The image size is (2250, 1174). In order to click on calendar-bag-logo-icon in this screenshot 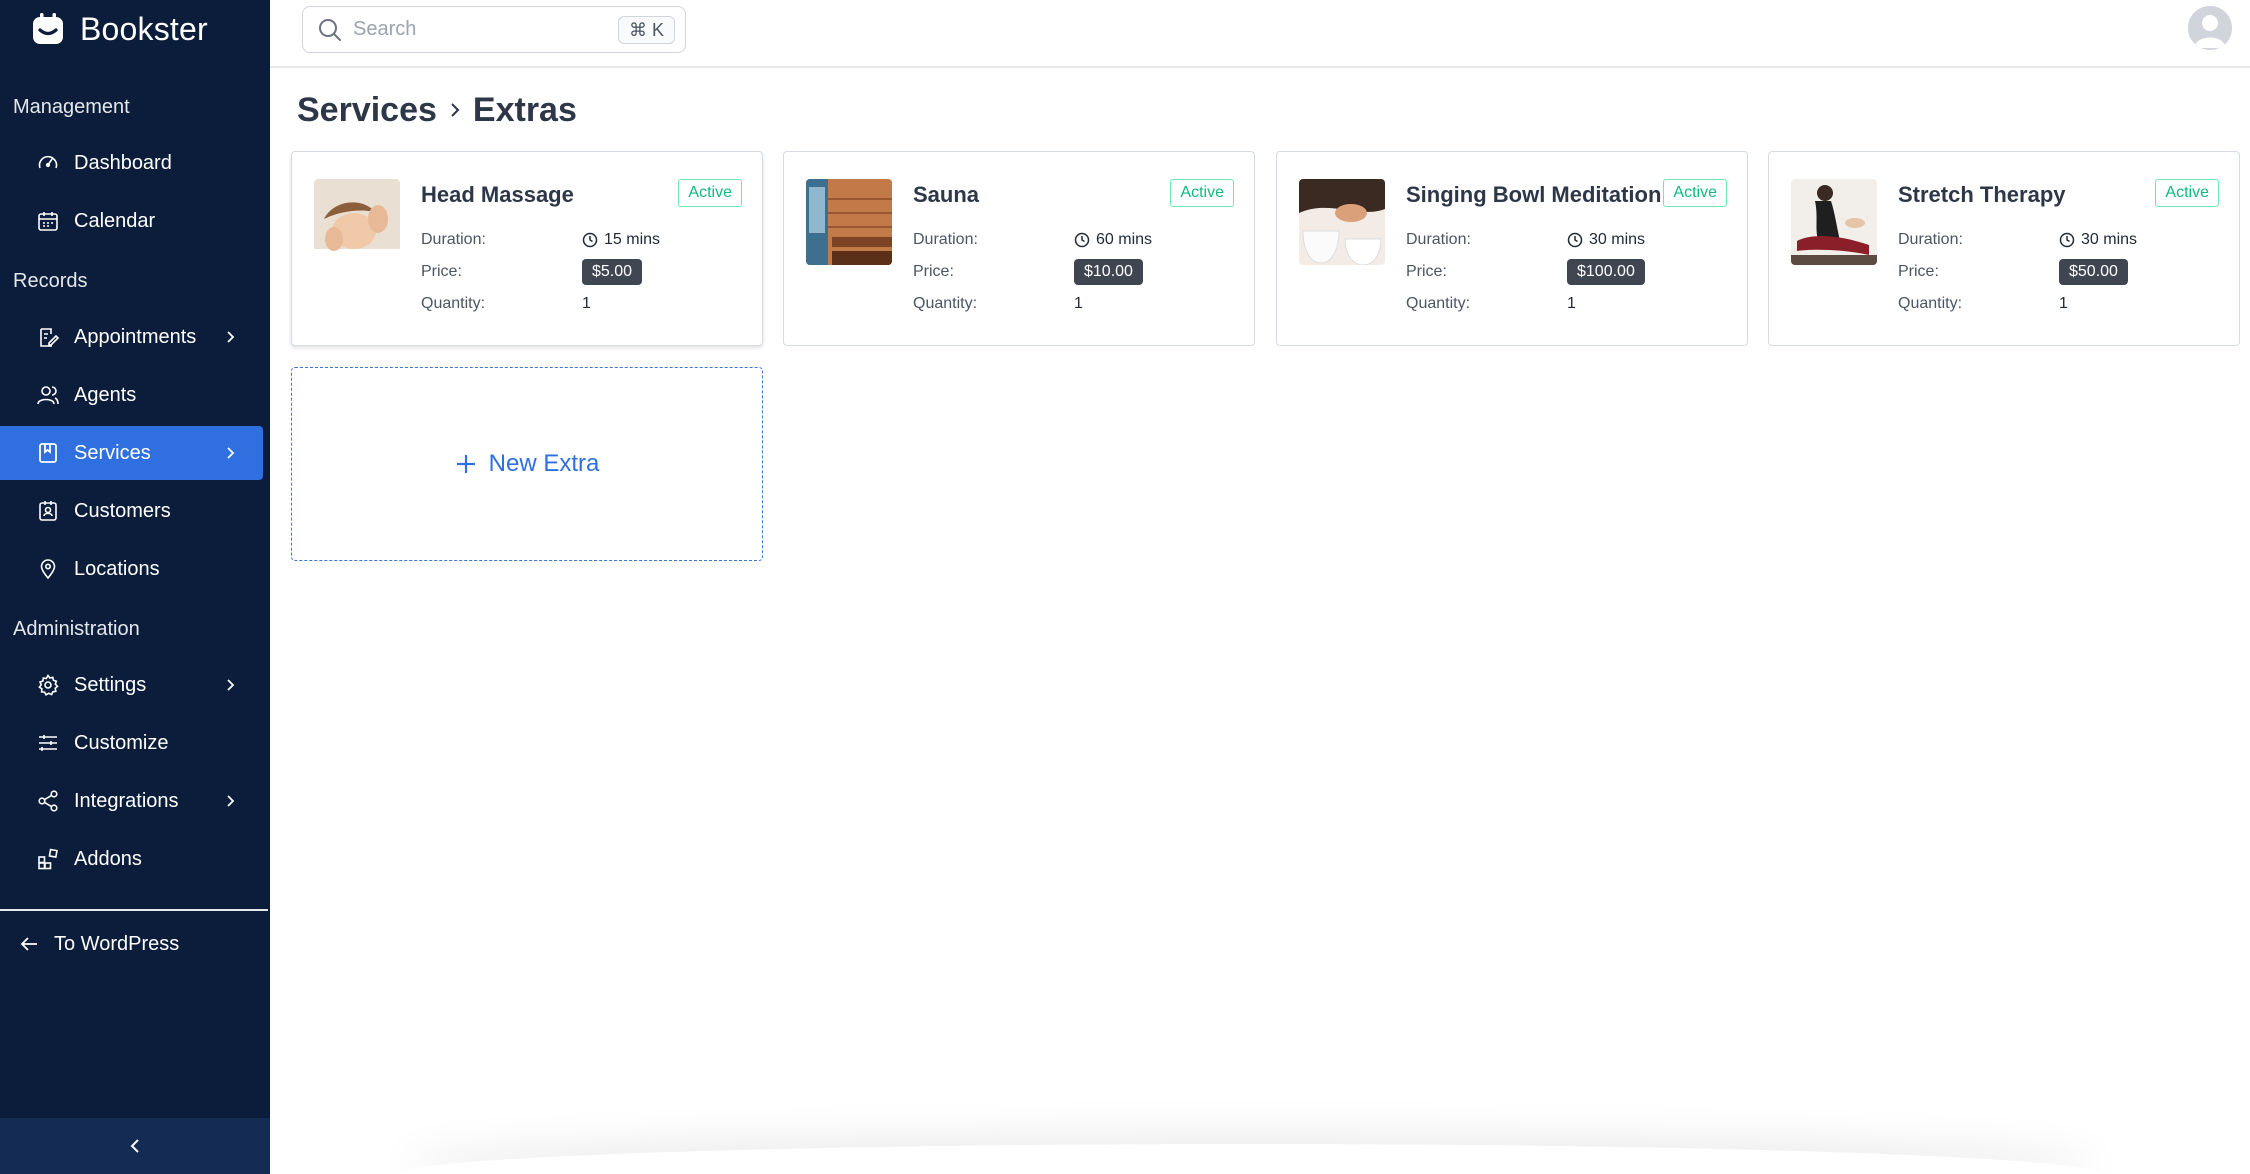, I will do `click(48, 28)`.